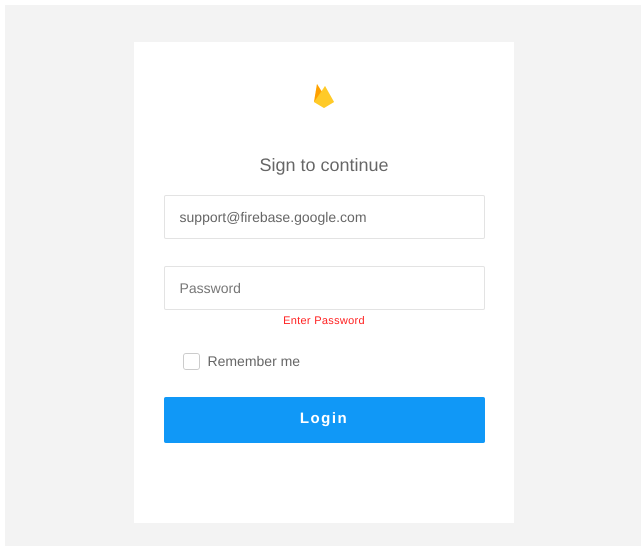 The width and height of the screenshot is (641, 546). Describe the element at coordinates (324, 321) in the screenshot. I see `error-message: Enter Password` at that location.